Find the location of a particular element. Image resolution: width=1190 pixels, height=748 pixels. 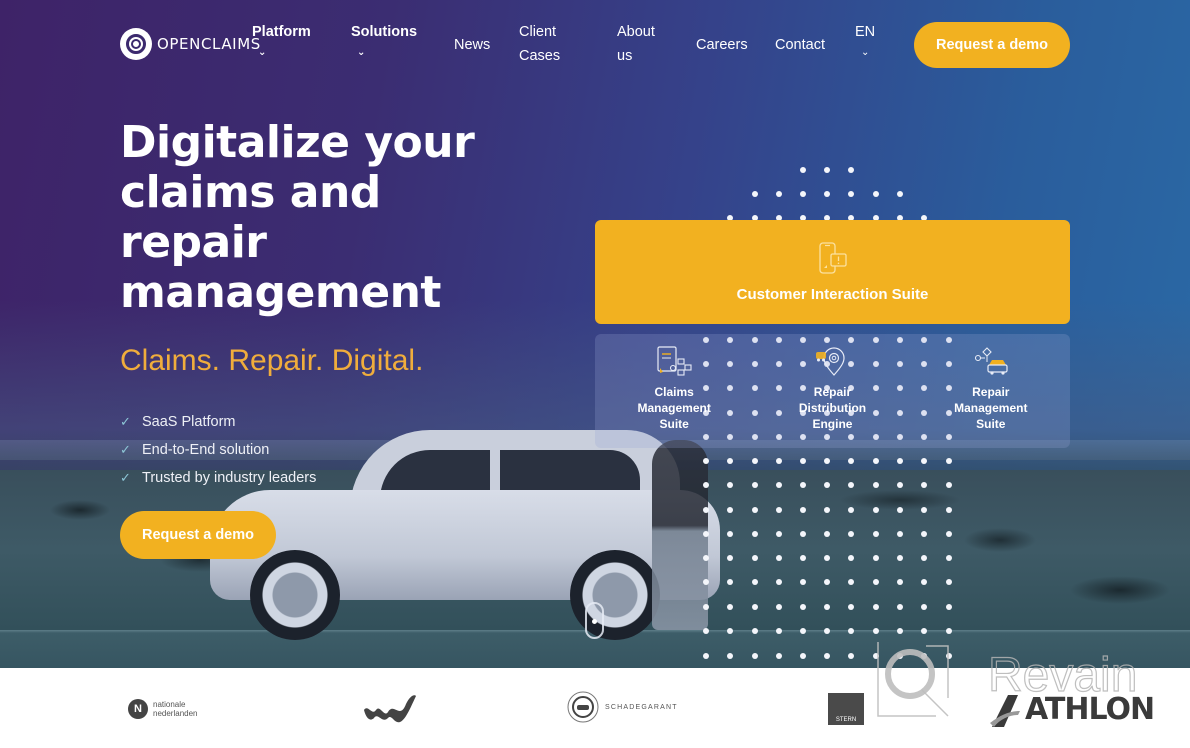

nav-request-demo-button: Request a demo is located at coordinates (992, 45).